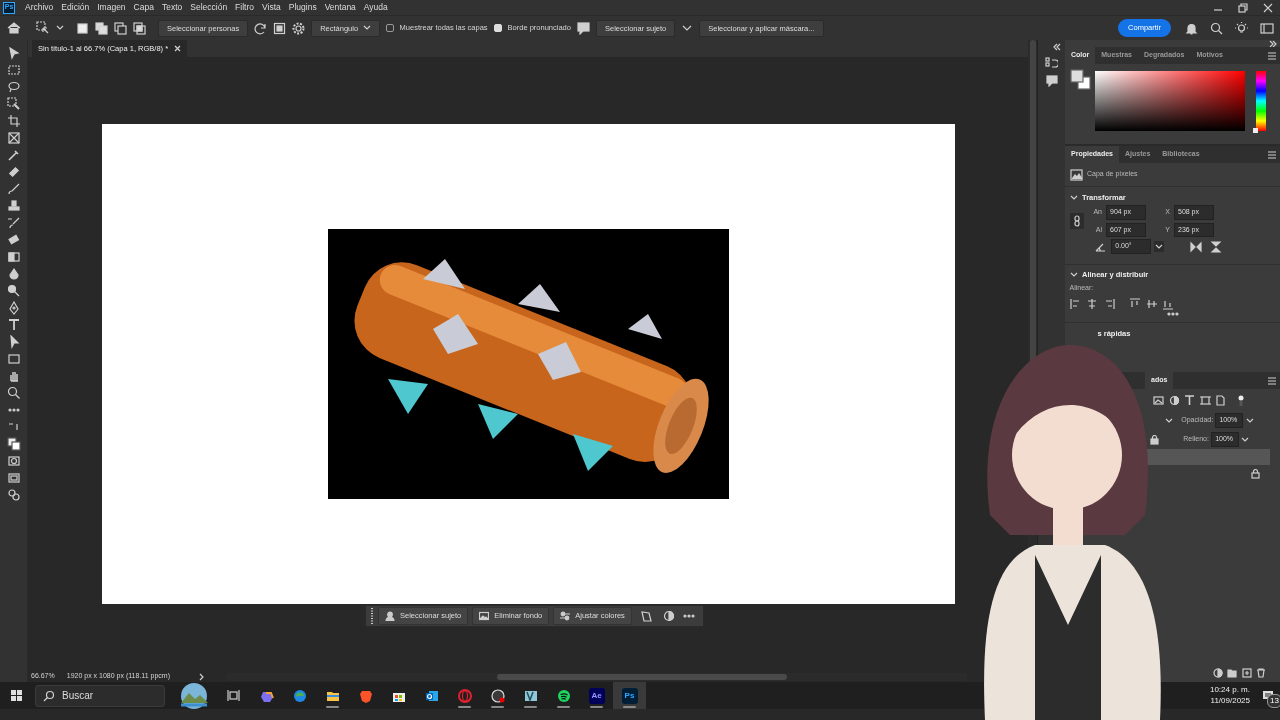  What do you see at coordinates (365, 695) in the screenshot?
I see `brave-app-icon` at bounding box center [365, 695].